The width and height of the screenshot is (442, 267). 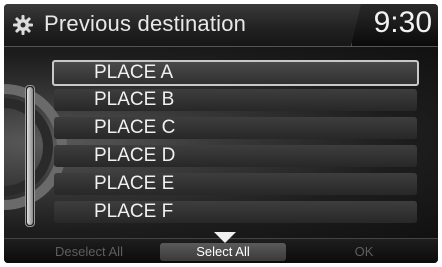 I want to click on list-item: PLACE A, so click(x=235, y=73).